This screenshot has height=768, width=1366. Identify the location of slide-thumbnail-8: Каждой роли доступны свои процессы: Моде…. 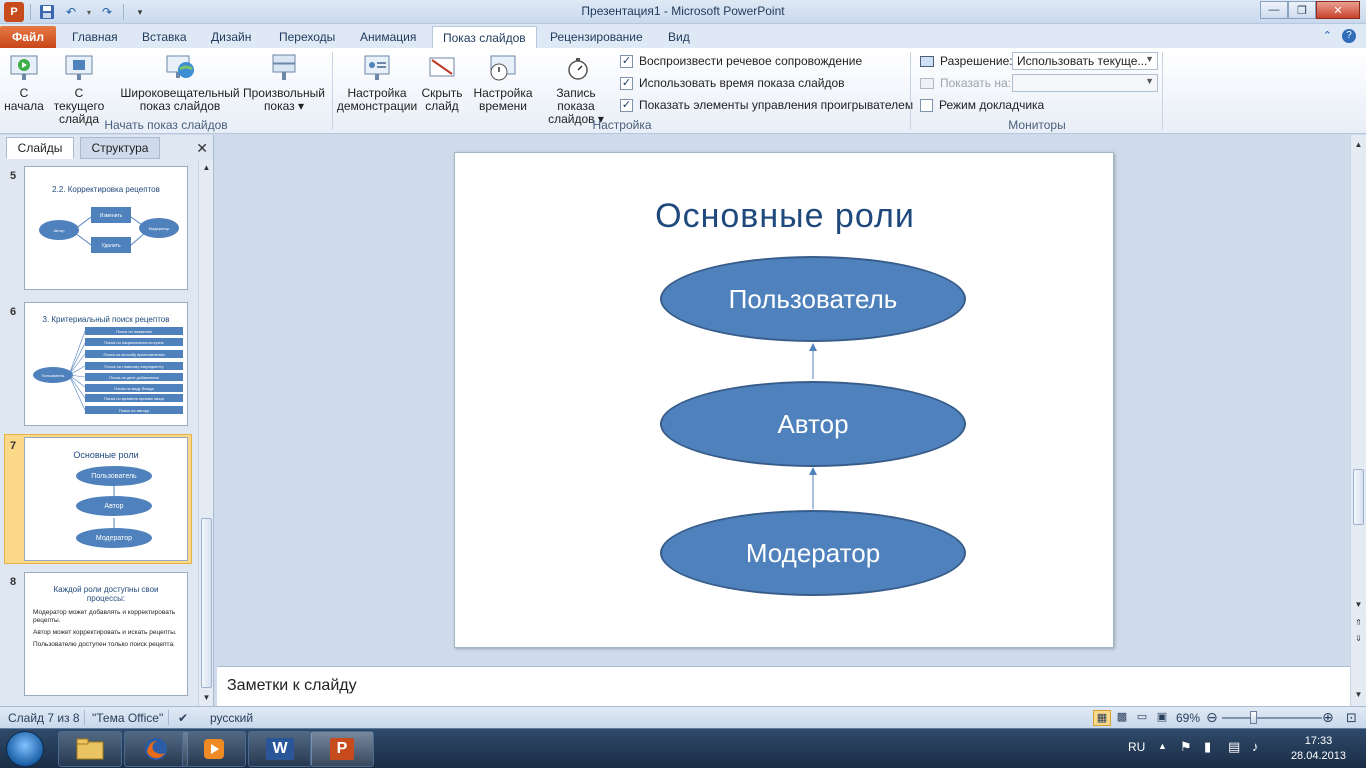
(106, 634).